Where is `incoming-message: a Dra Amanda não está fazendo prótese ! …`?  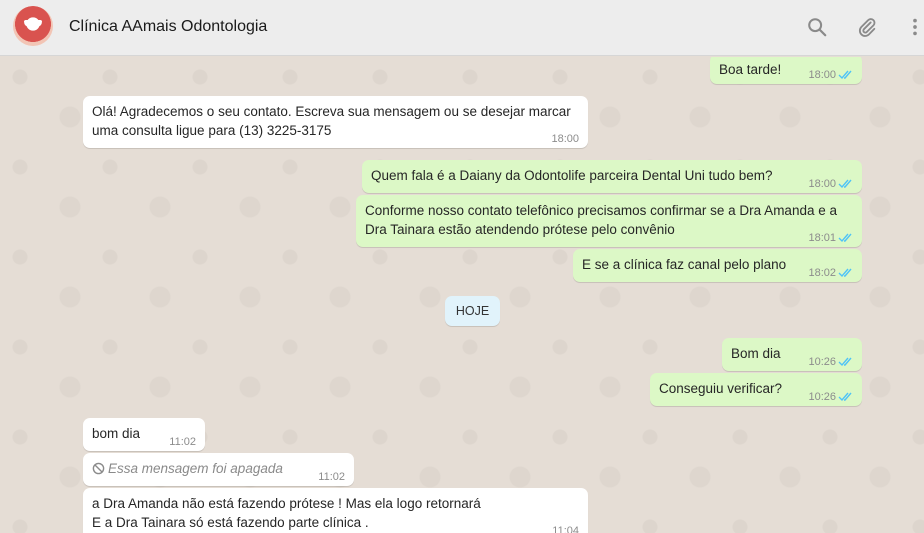 incoming-message: a Dra Amanda não está fazendo prótese ! … is located at coordinates (335, 510).